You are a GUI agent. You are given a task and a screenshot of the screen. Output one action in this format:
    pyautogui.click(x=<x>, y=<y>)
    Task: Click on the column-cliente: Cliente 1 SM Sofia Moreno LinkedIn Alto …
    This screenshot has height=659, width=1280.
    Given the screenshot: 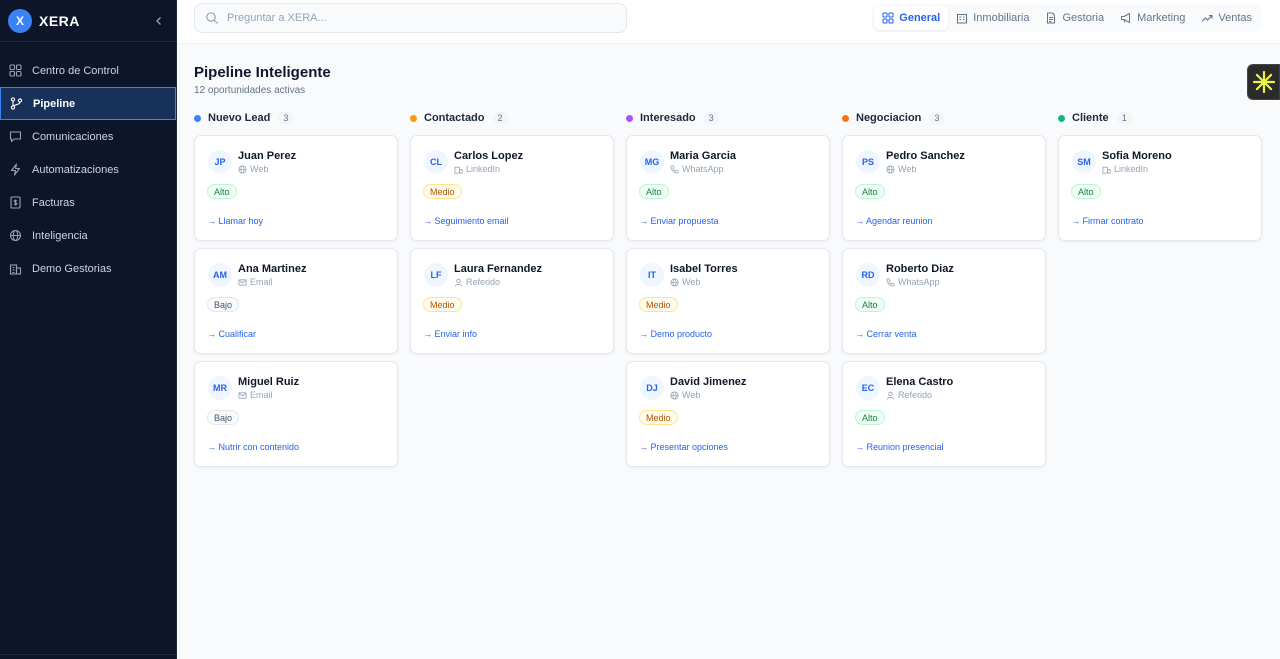 What is the action you would take?
    pyautogui.click(x=1160, y=292)
    